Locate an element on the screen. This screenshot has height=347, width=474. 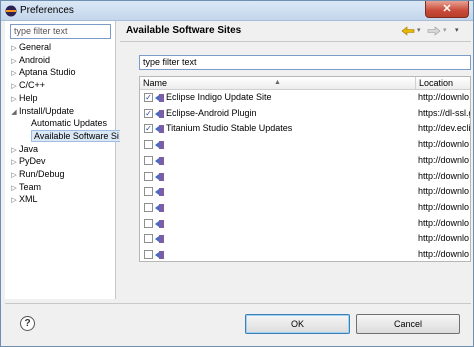
tree-item: ▷ Team is located at coordinates (25, 187).